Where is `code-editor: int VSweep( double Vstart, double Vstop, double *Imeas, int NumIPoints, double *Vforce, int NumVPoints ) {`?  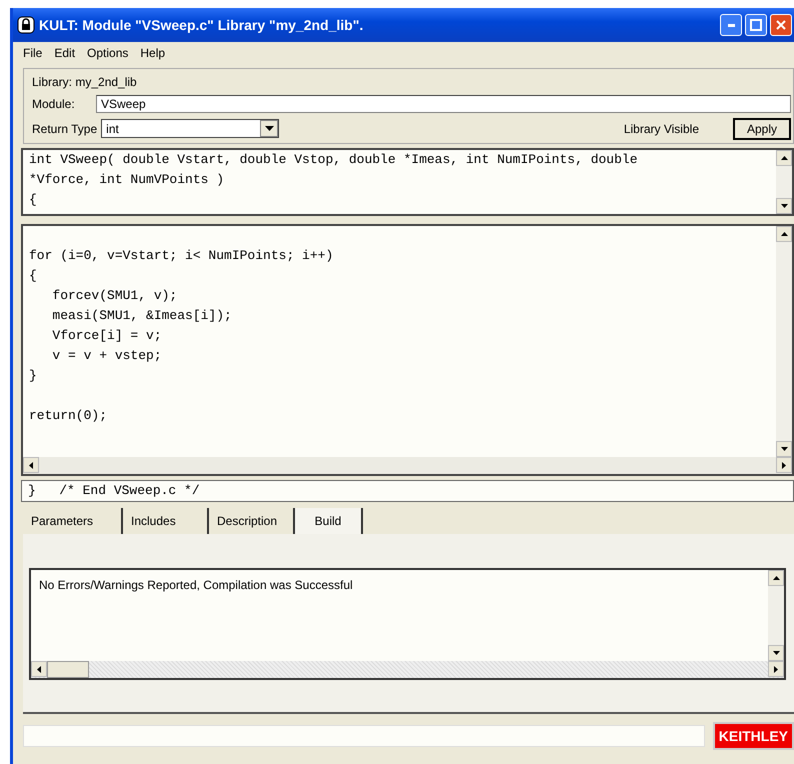 code-editor: int VSweep( double Vstart, double Vstop, double *Imeas, int NumIPoints, double *Vforce, int NumVPoints ) { is located at coordinates (407, 182).